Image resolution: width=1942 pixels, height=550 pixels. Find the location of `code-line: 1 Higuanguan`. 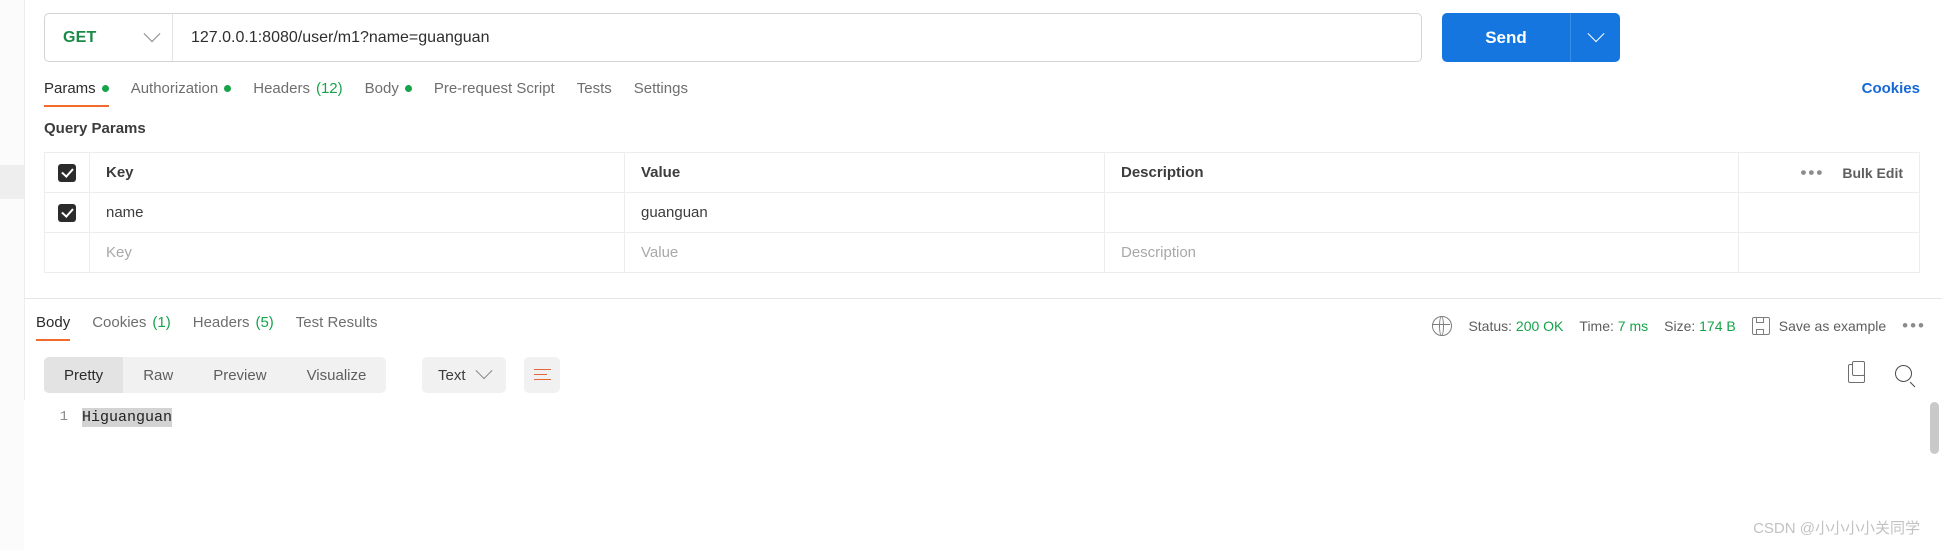

code-line: 1 Higuanguan is located at coordinates (983, 414).